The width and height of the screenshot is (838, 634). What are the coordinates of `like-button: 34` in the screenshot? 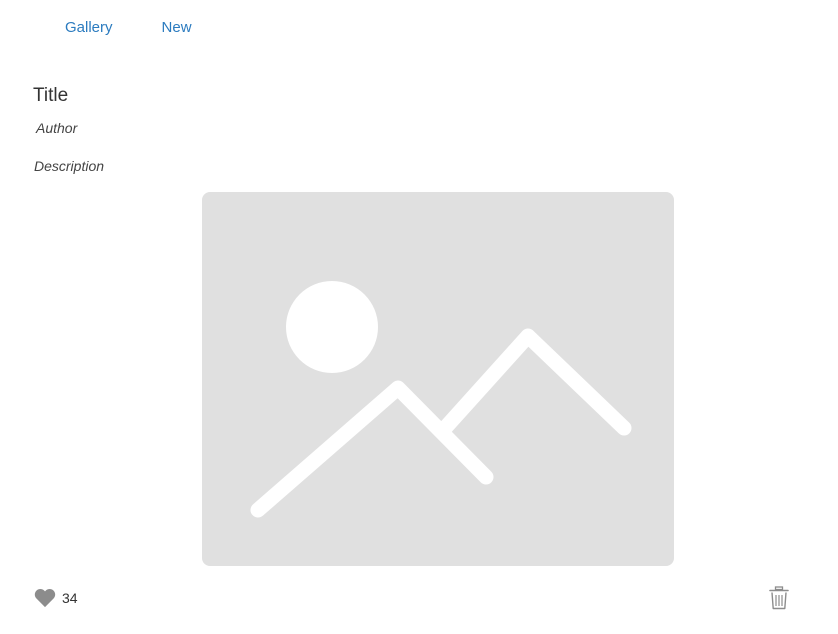 It's located at (56, 598).